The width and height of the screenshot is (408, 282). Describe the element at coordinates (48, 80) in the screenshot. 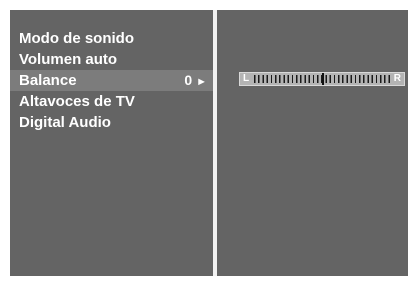

I see `menu-item-label: Balance` at that location.